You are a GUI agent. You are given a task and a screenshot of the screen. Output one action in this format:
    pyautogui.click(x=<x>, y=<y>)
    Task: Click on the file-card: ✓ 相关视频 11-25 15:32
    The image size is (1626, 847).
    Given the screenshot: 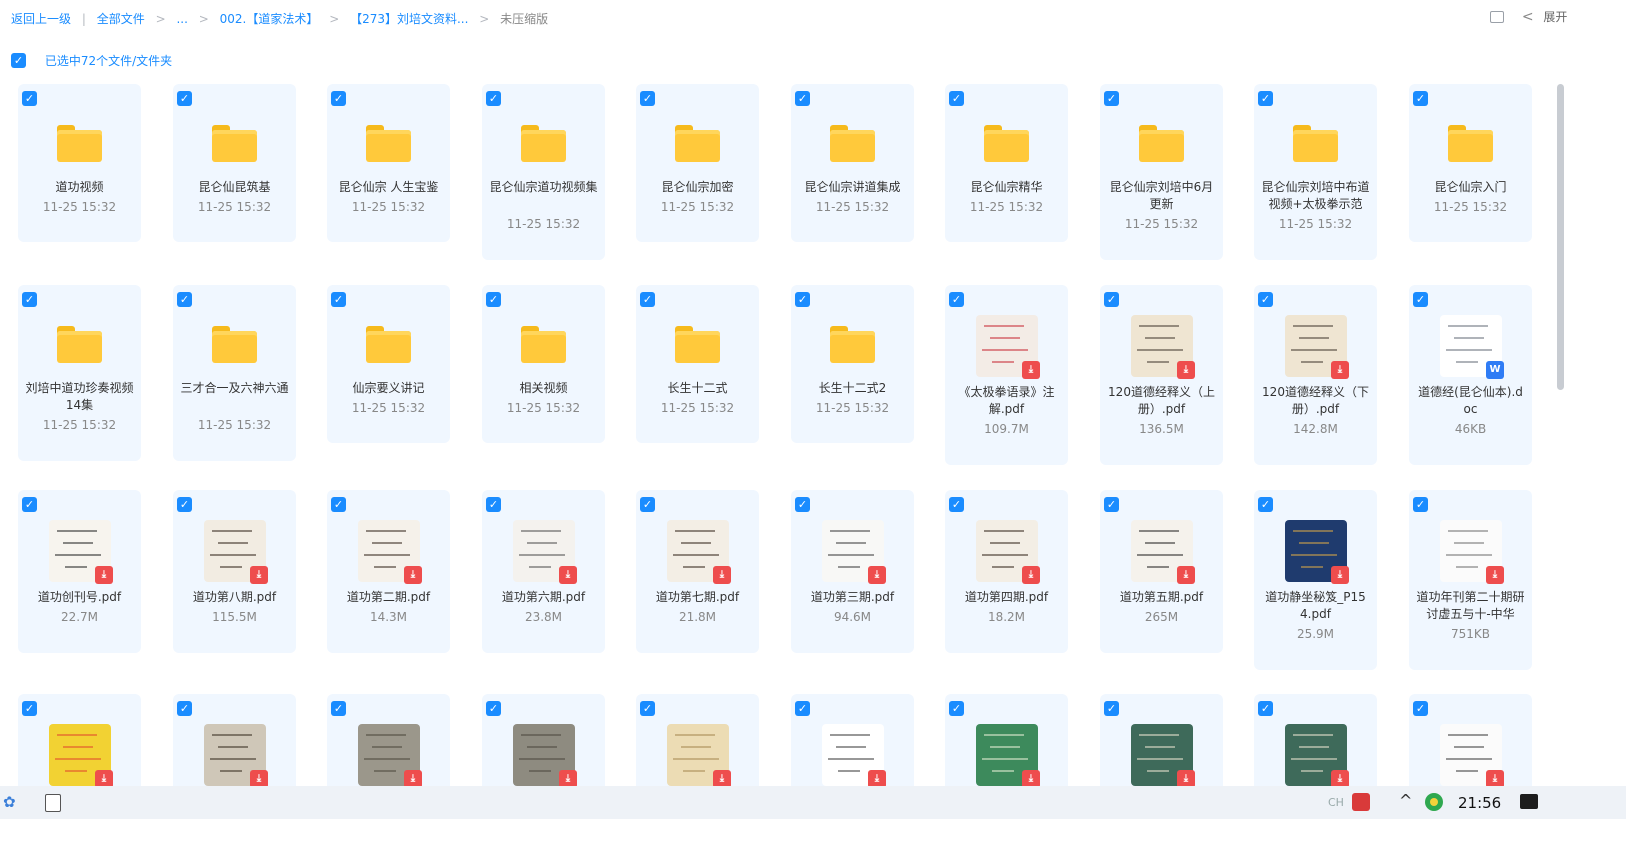 What is the action you would take?
    pyautogui.click(x=543, y=364)
    